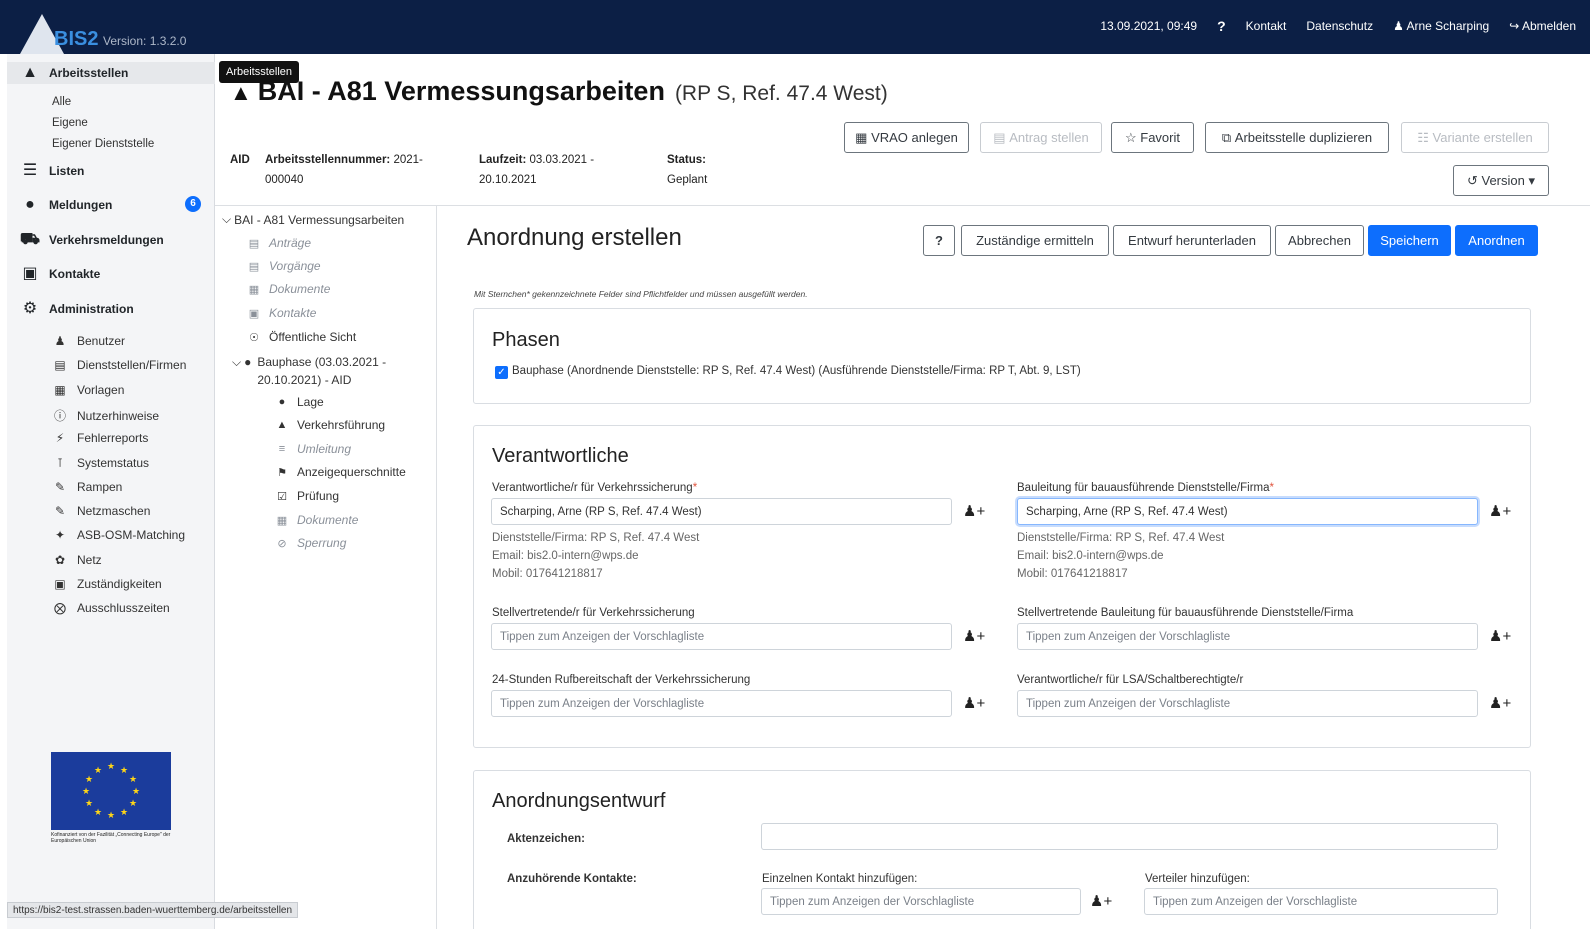 This screenshot has height=929, width=1590. What do you see at coordinates (91, 309) in the screenshot?
I see `sidebar-item-label: Administration` at bounding box center [91, 309].